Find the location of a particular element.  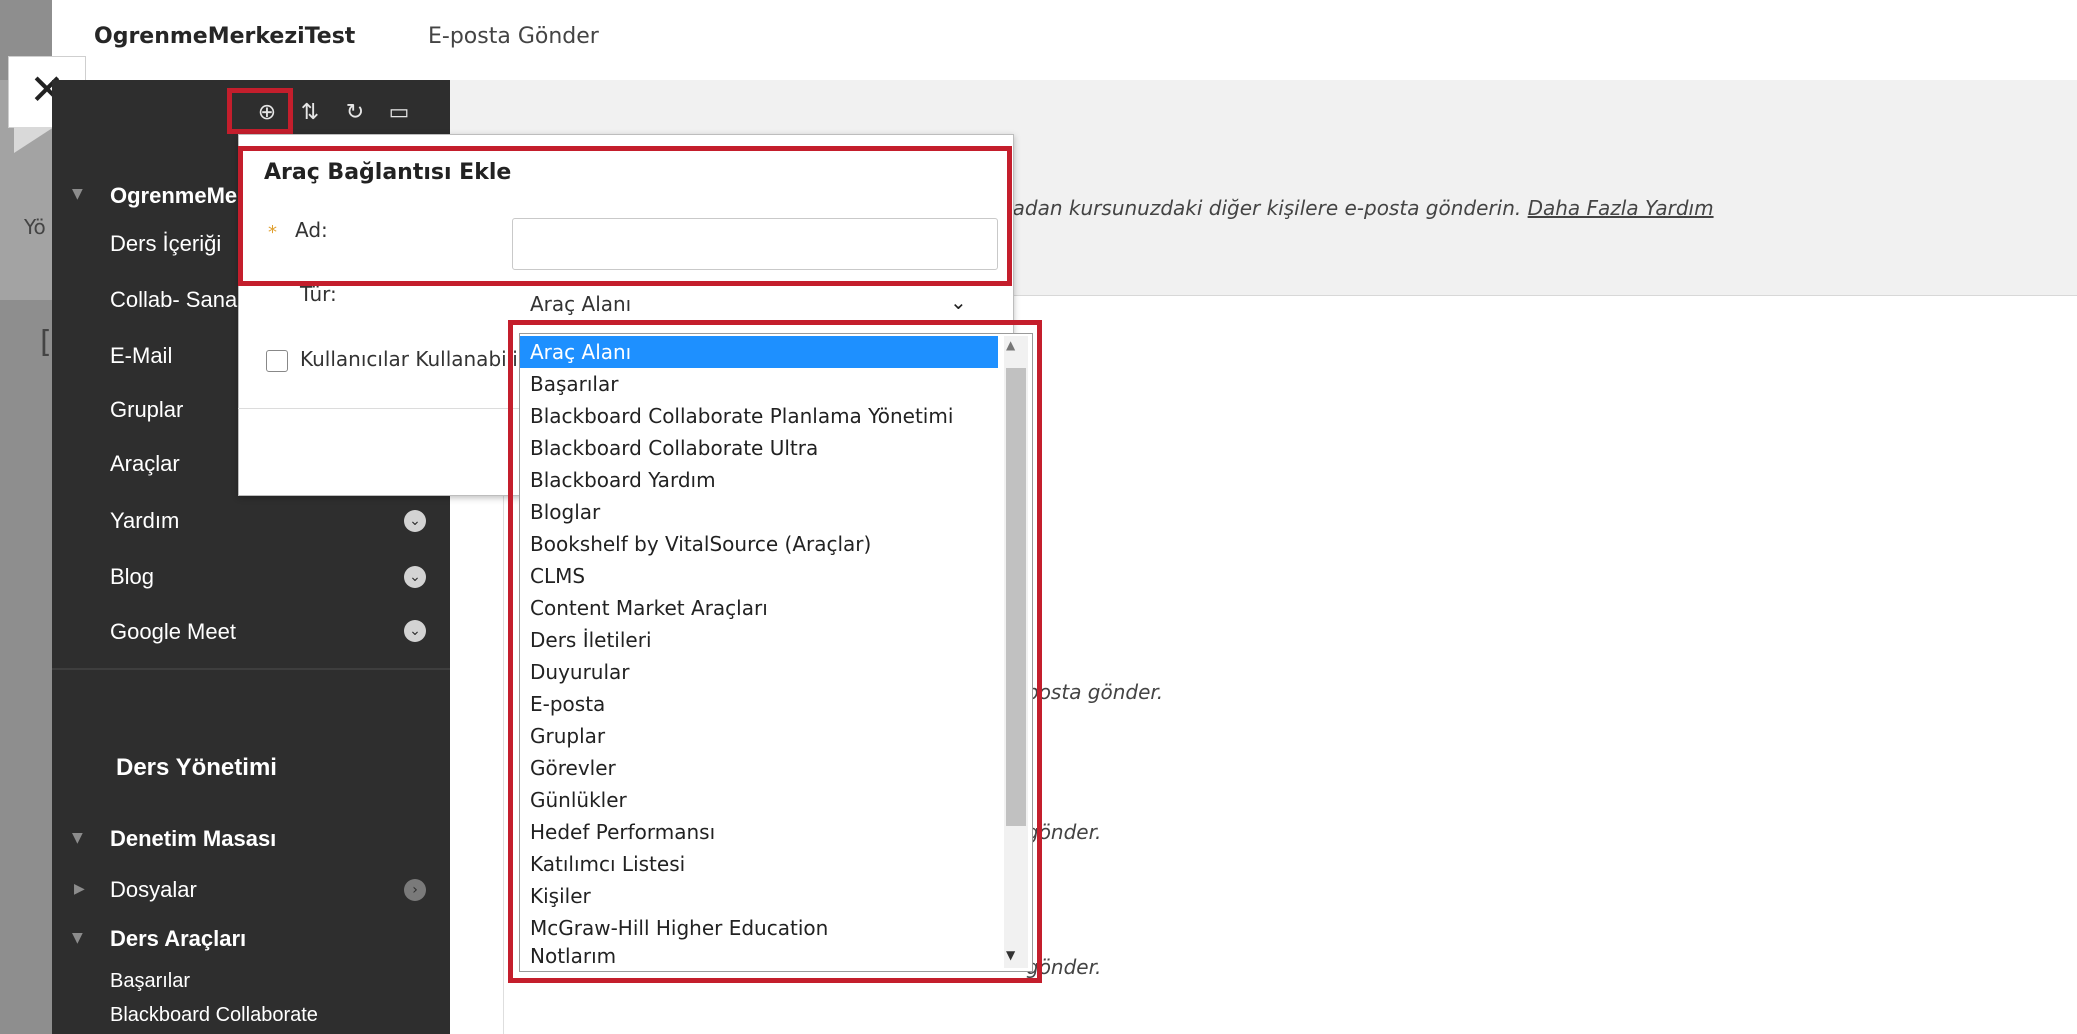

highlight-box-name-field is located at coordinates (625, 216).